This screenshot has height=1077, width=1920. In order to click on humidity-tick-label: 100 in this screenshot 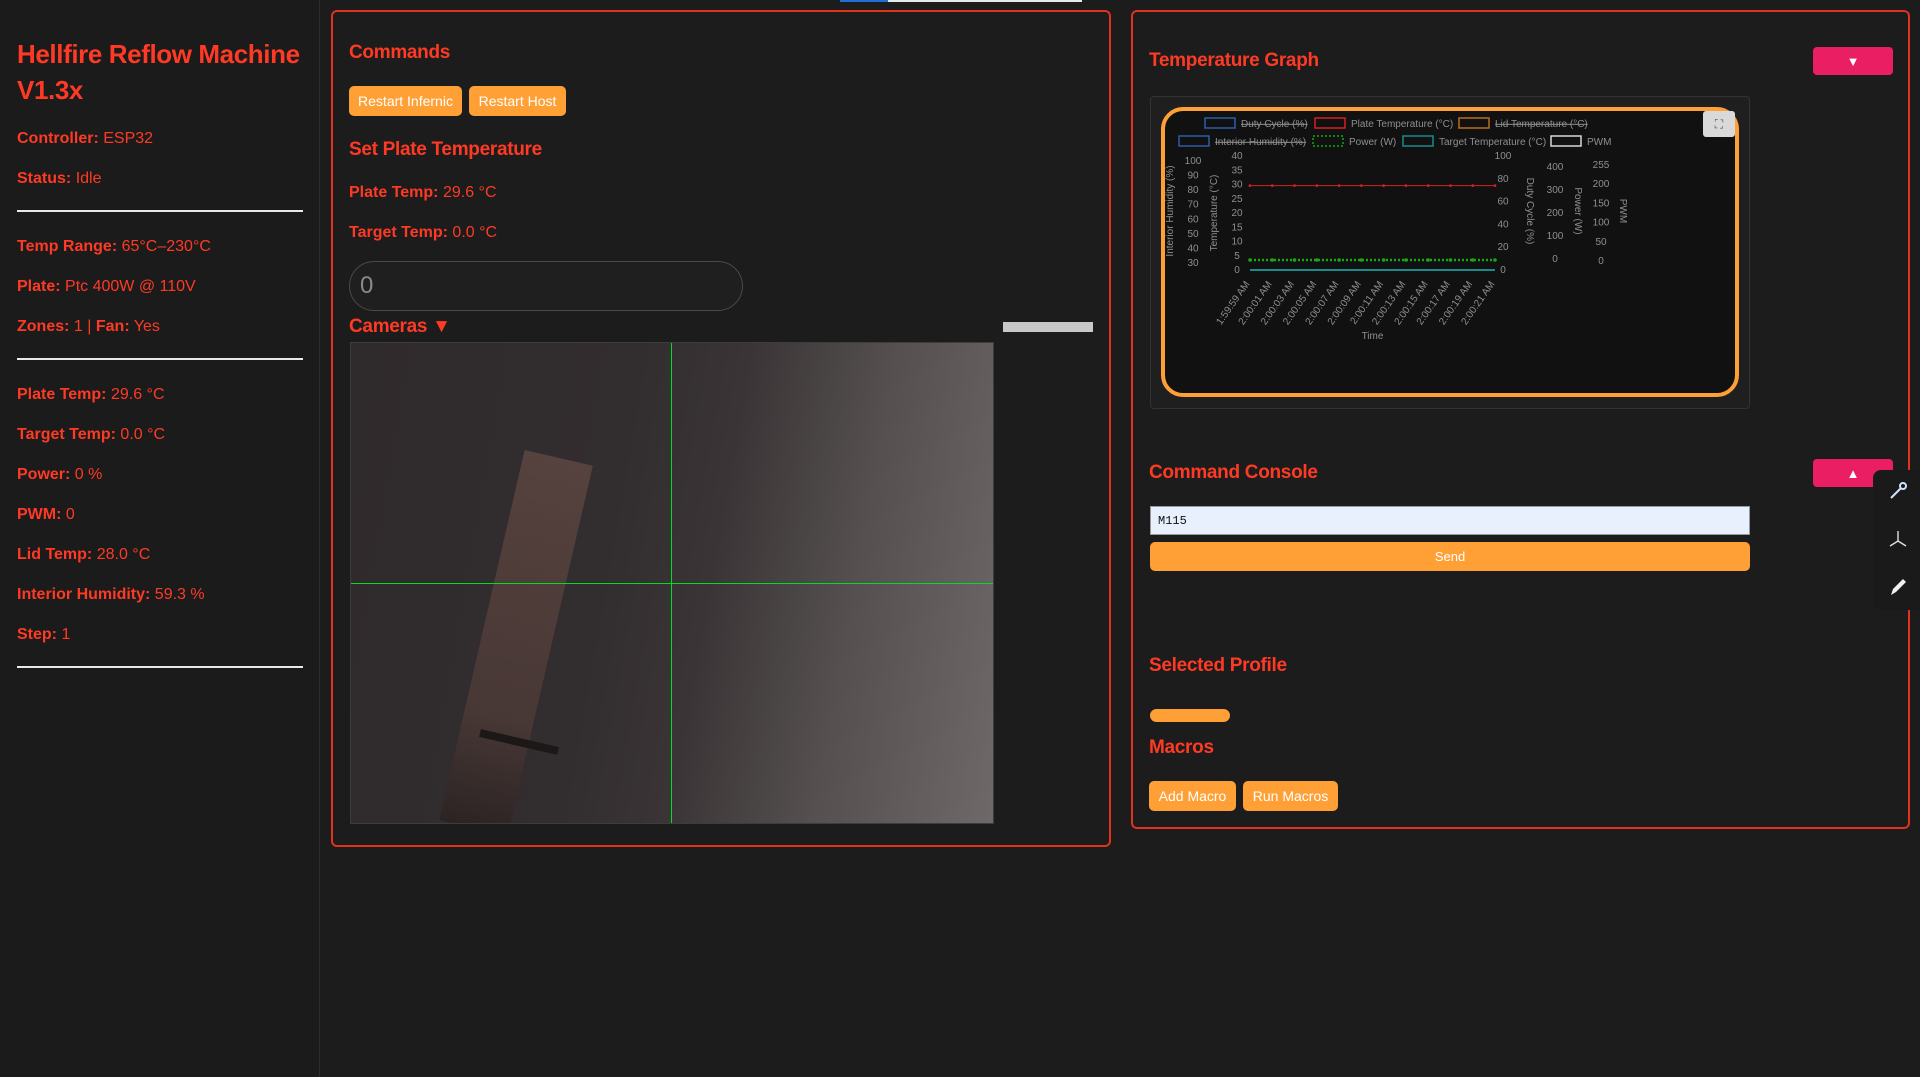, I will do `click(1193, 161)`.